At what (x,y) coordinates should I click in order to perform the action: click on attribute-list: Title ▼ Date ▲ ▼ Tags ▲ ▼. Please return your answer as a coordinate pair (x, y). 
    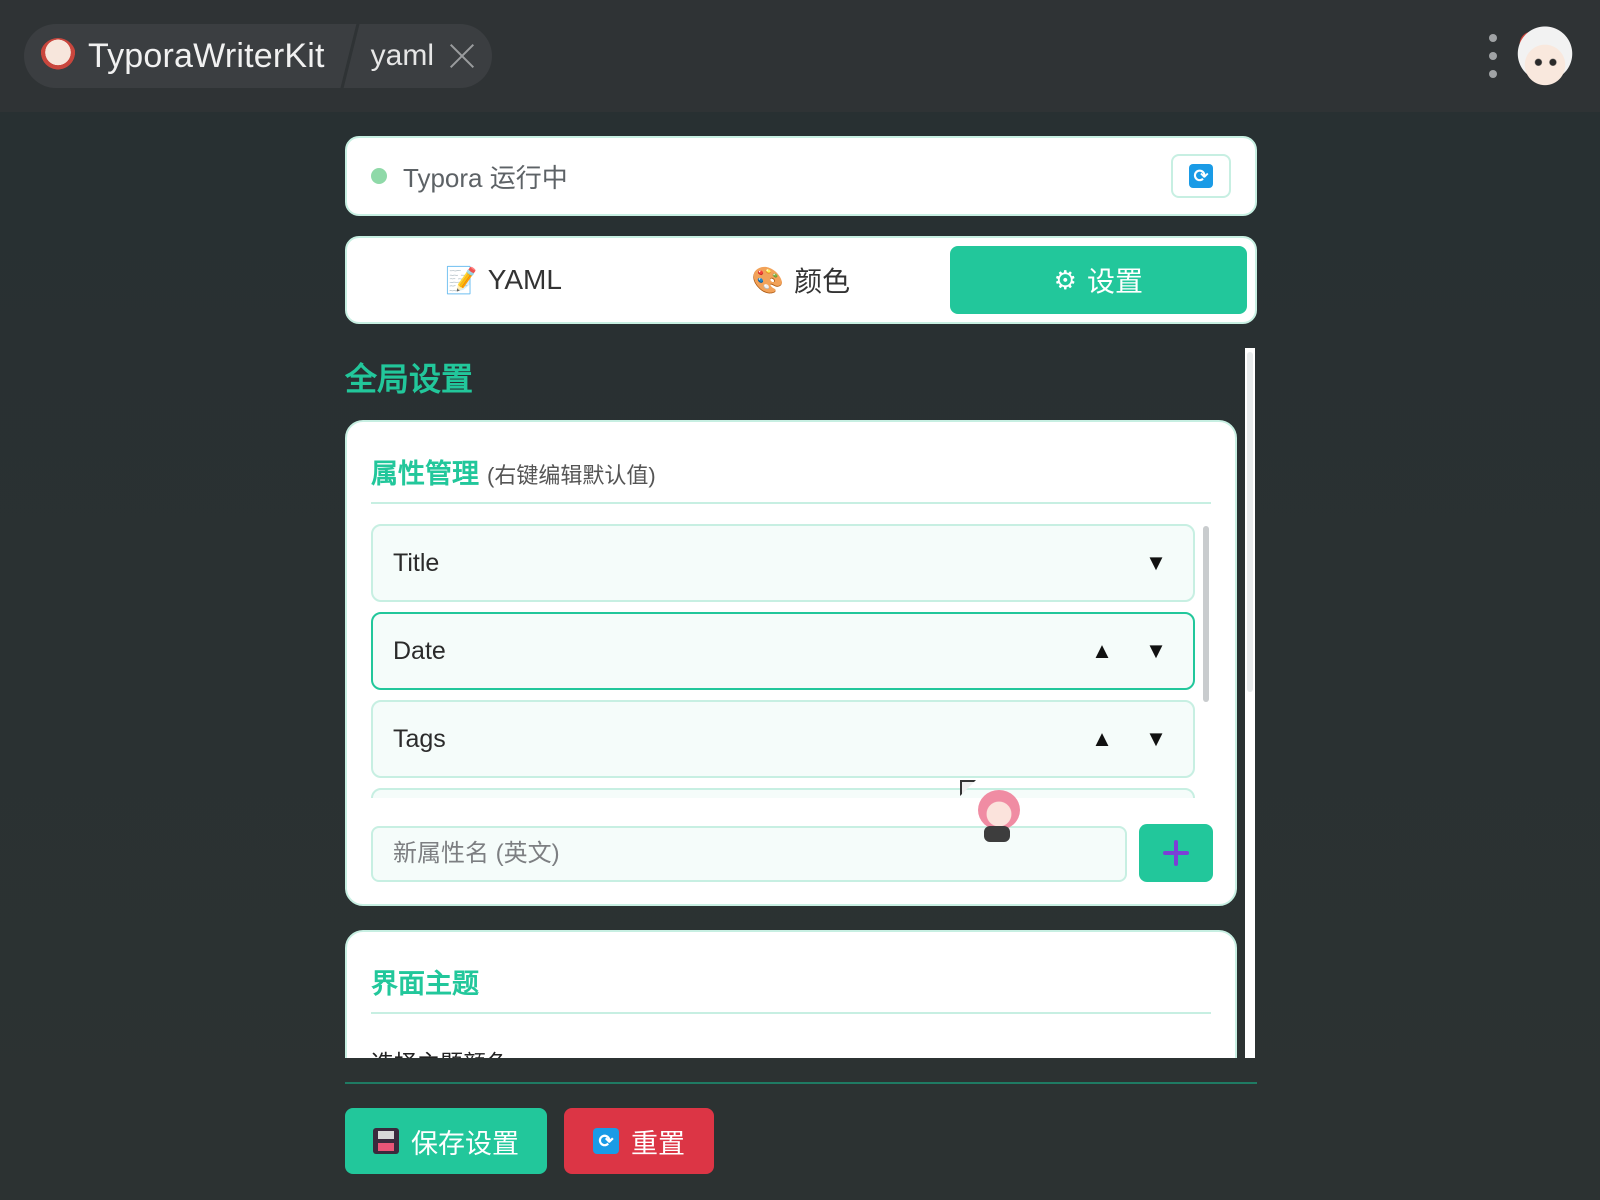
    Looking at the image, I should click on (783, 661).